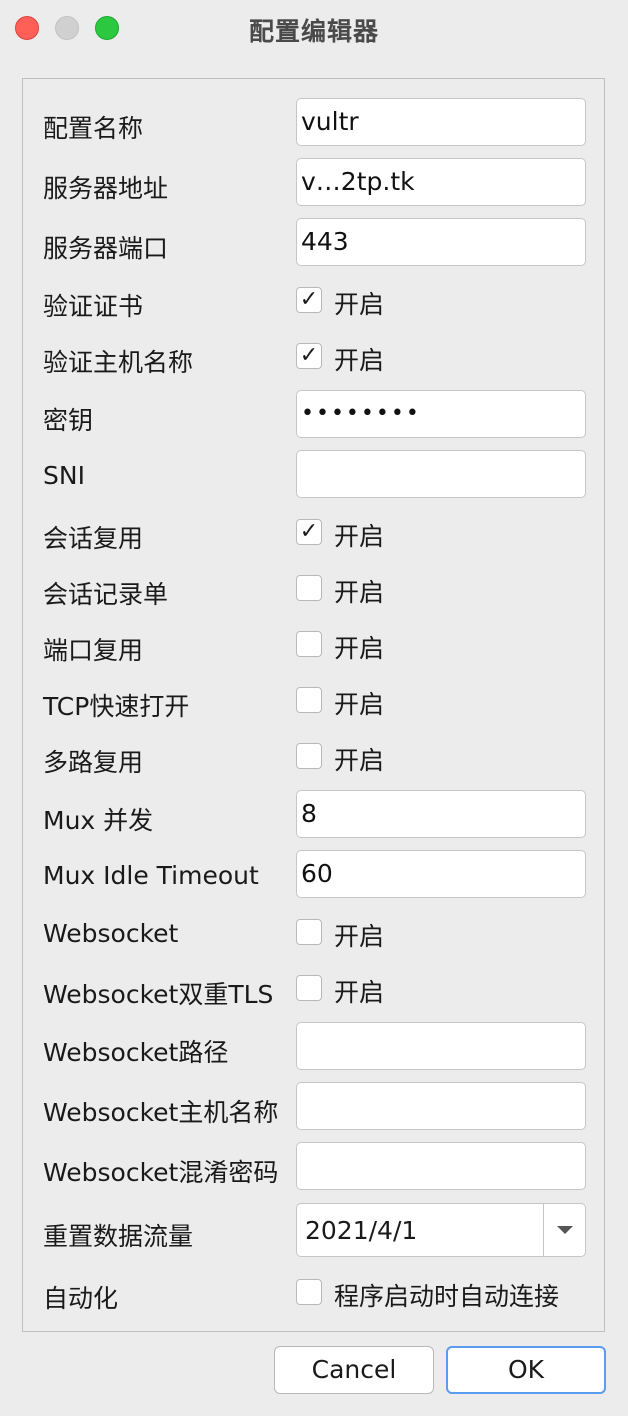  Describe the element at coordinates (309, 588) in the screenshot. I see `session-ticket-checkbox` at that location.